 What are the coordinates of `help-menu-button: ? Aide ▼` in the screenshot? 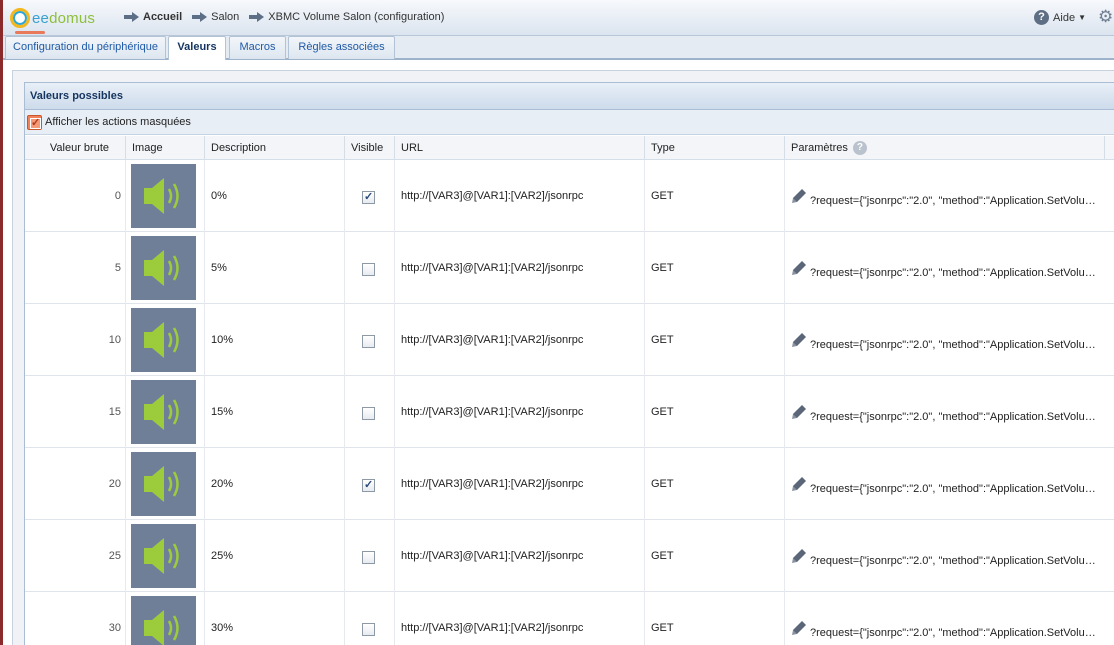 It's located at (1060, 17).